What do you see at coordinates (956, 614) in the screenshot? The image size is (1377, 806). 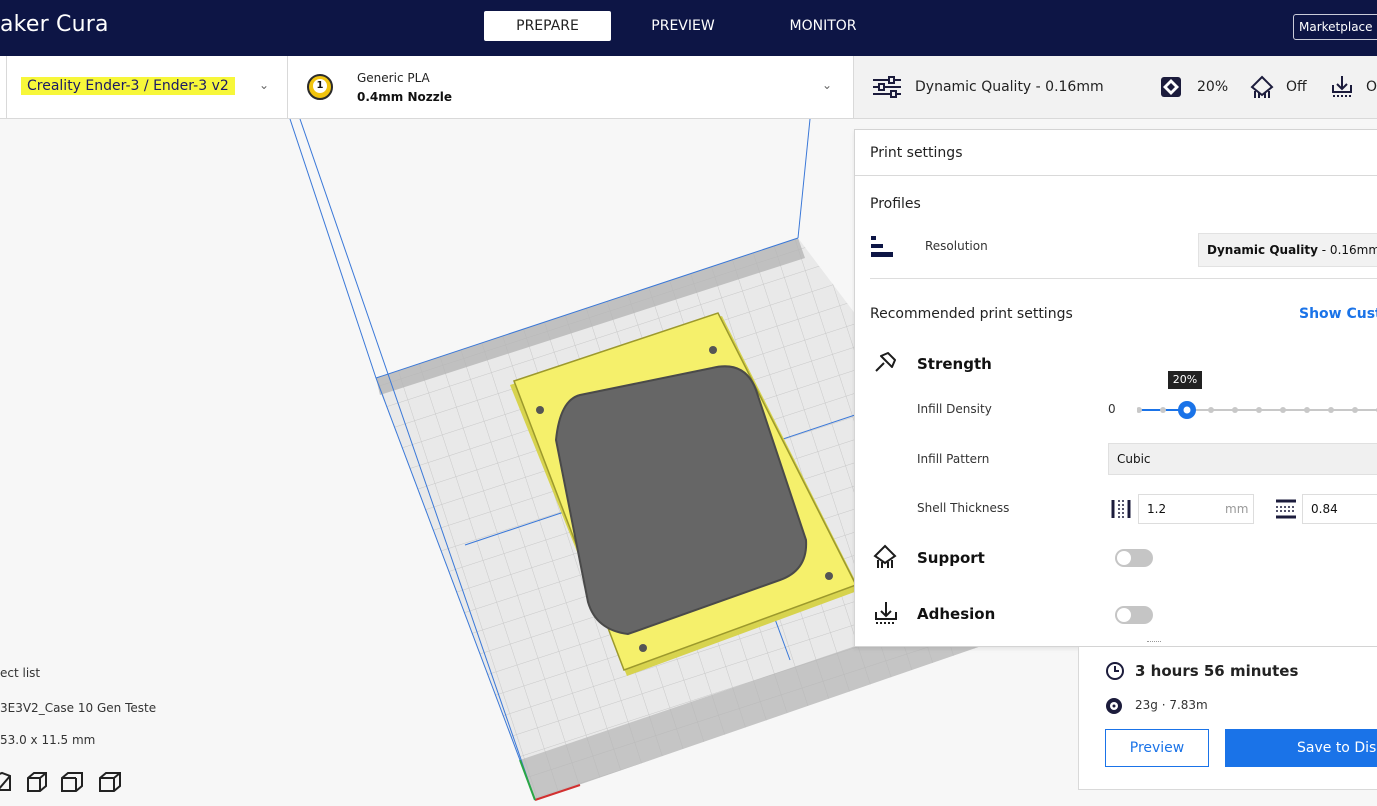 I see `adhesion-heading: Adhesion` at bounding box center [956, 614].